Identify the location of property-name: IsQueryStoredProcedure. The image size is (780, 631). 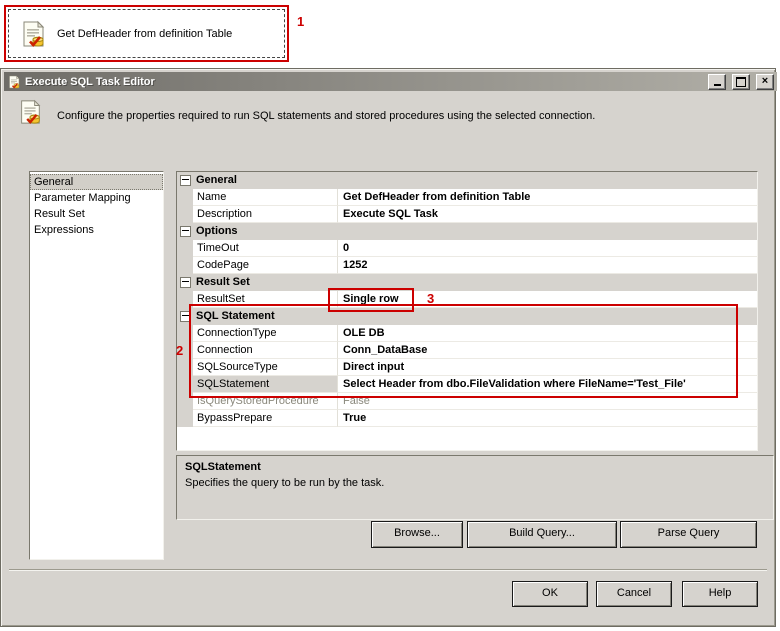
(265, 401).